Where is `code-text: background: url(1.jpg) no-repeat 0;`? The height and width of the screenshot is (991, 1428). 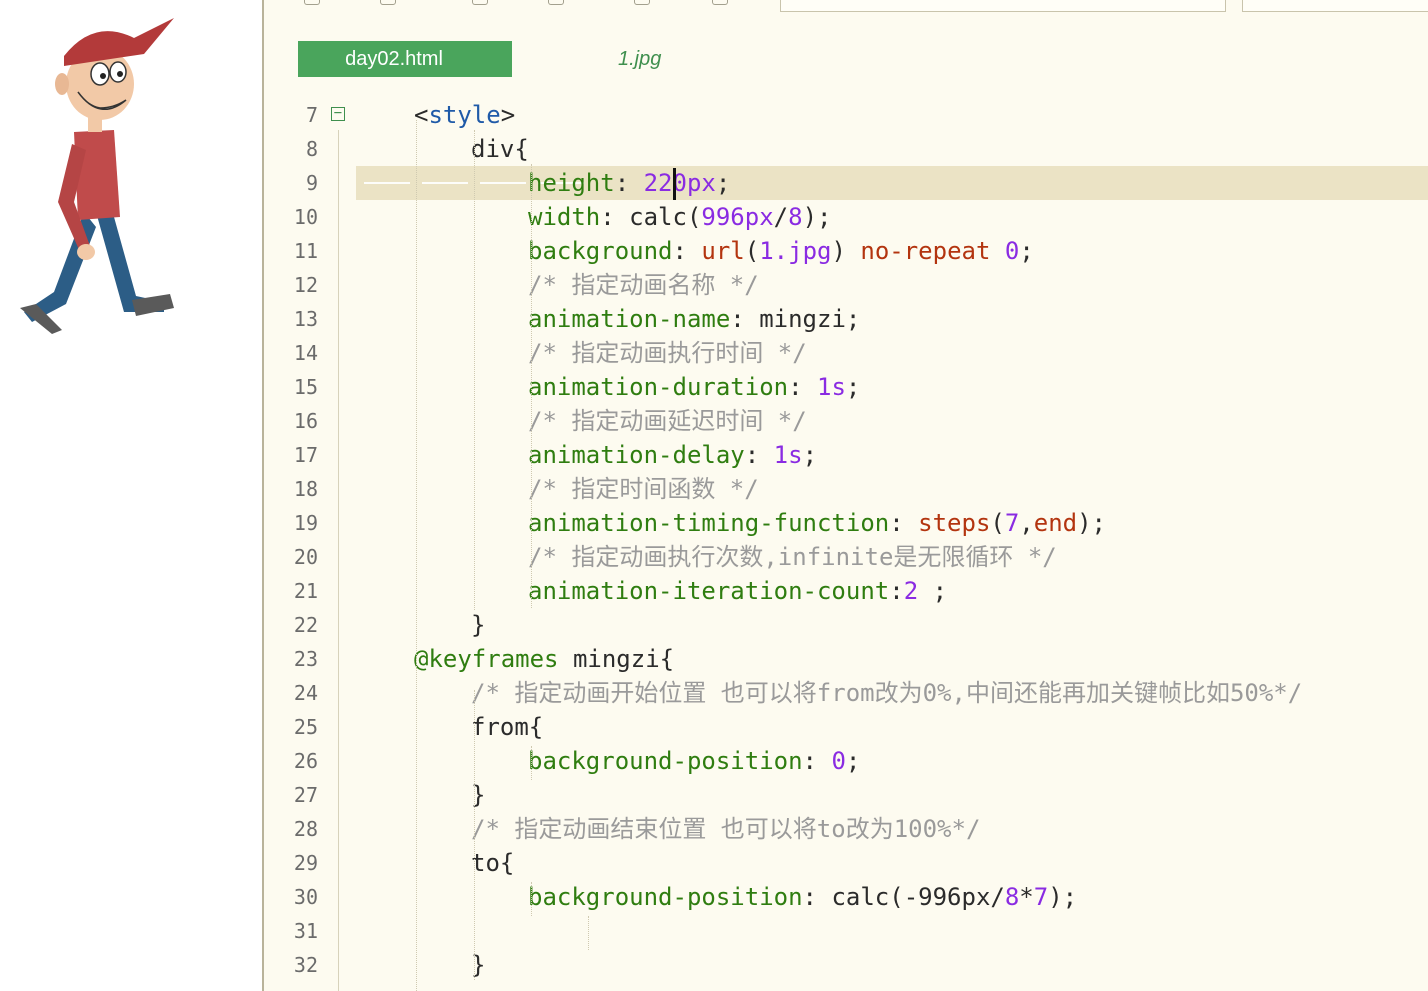
code-text: background: url(1.jpg) no-repeat 0; is located at coordinates (781, 251).